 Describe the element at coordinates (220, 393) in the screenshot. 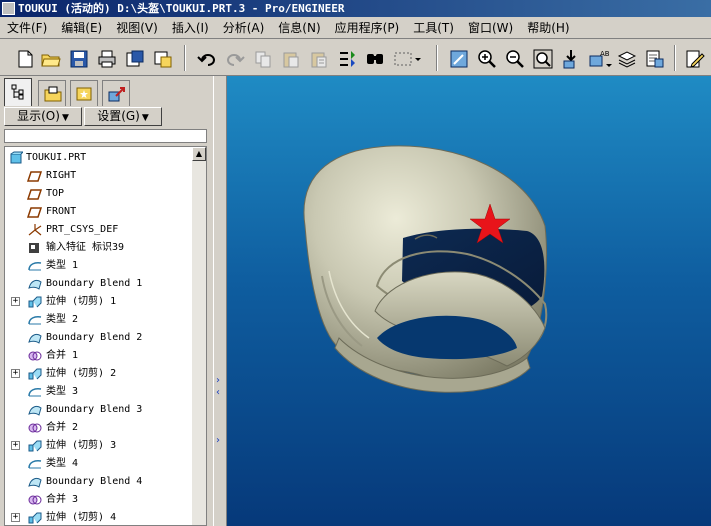

I see `expand-arrow-icon: ‹` at that location.